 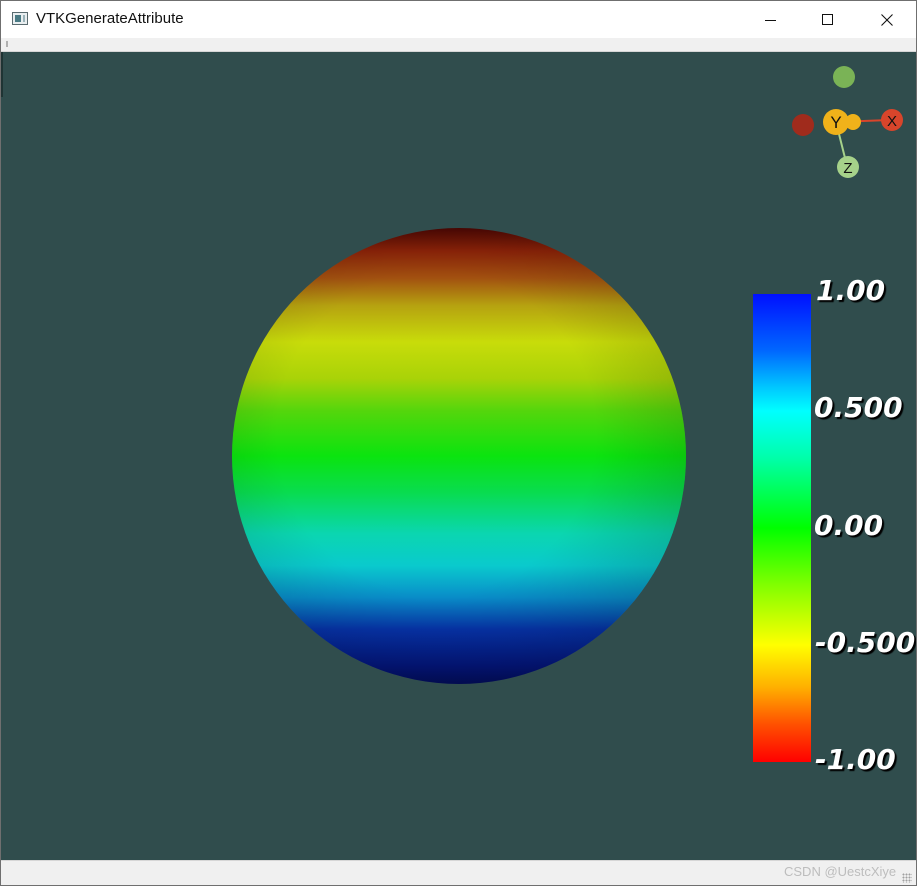 I want to click on minimize-icon, so click(x=770, y=20).